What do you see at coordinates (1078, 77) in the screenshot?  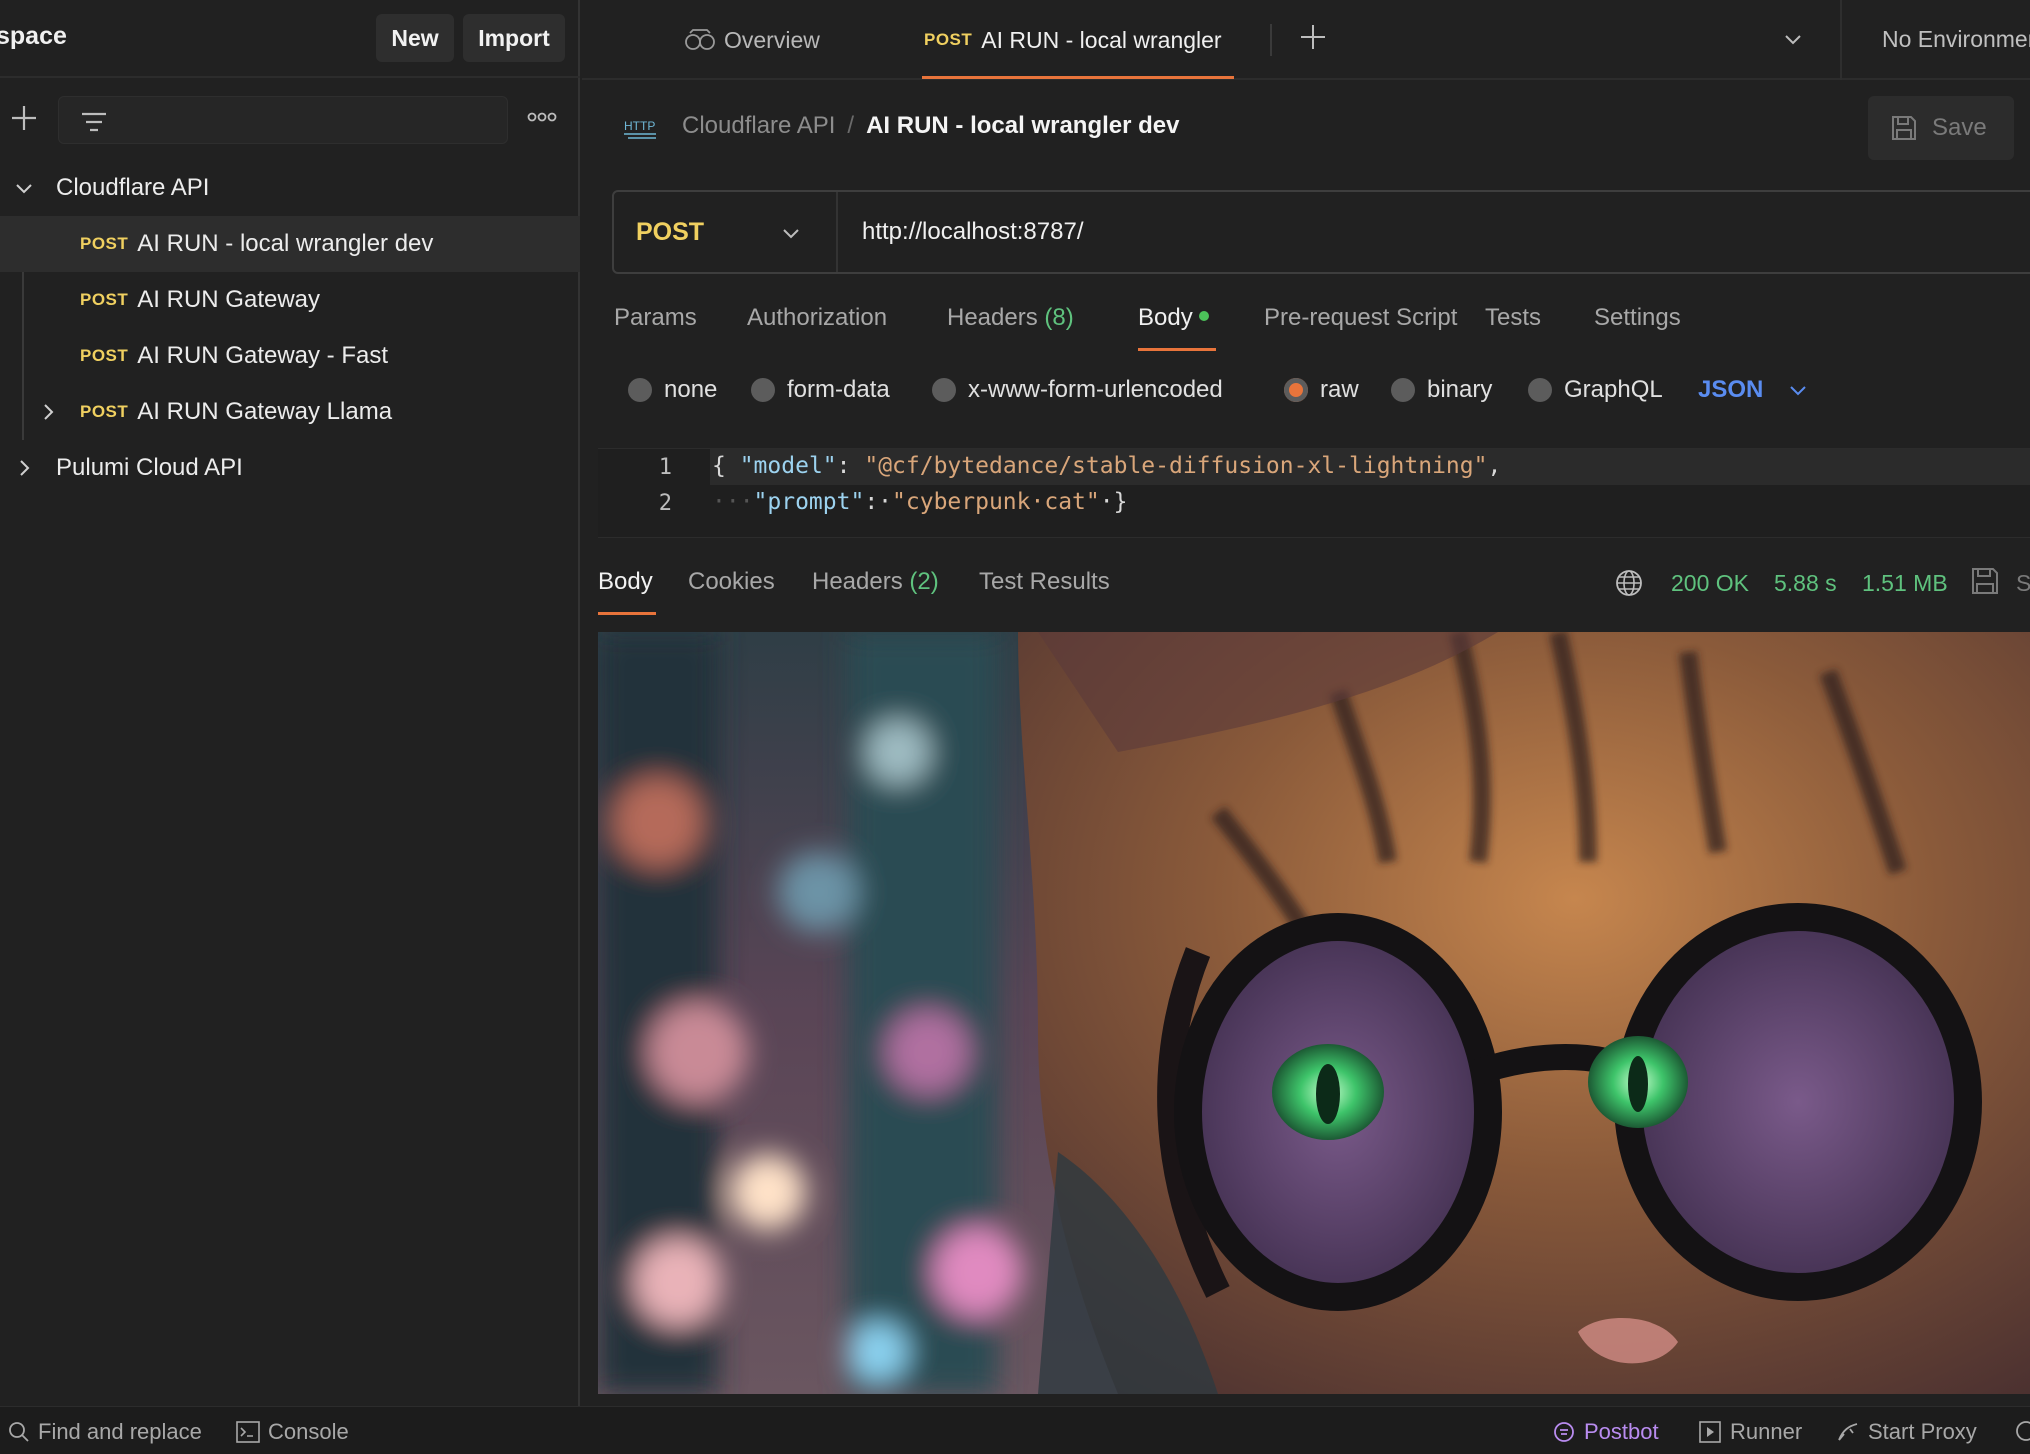 I see `active-tab-indicator` at bounding box center [1078, 77].